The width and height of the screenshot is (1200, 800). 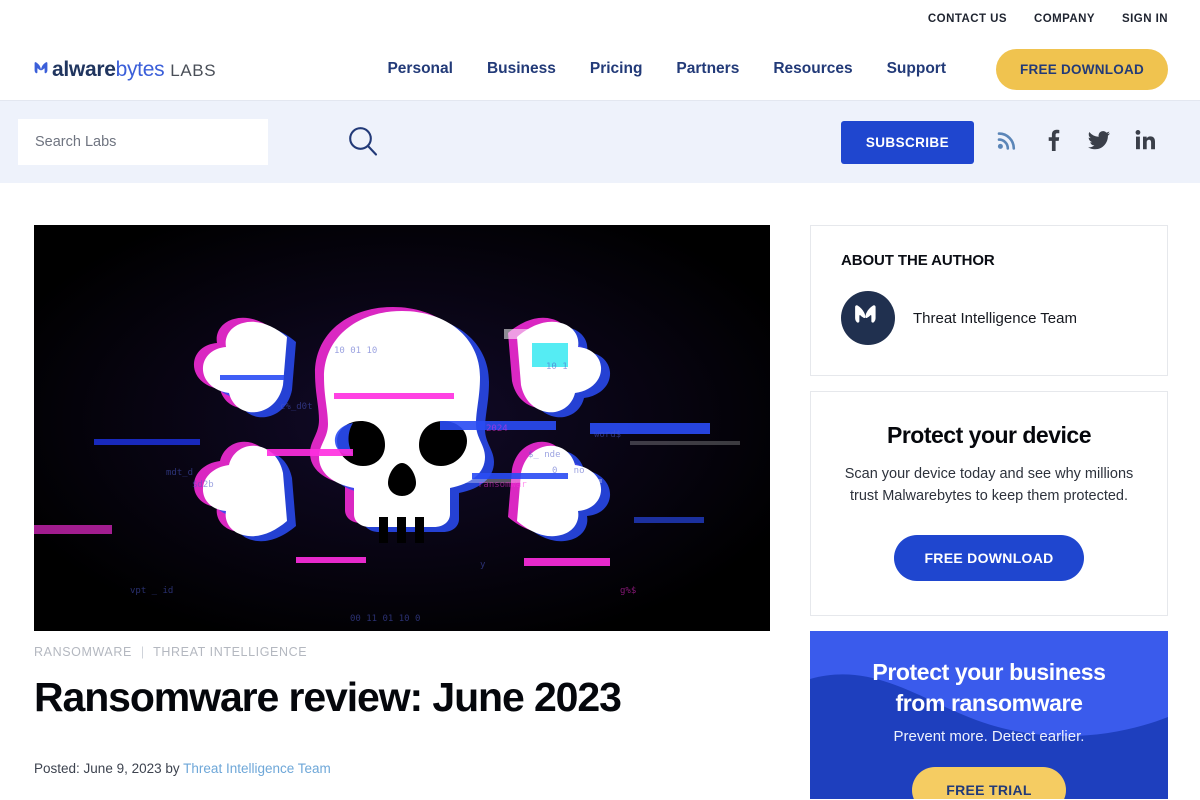 I want to click on free-trial-button: FREE TRIAL, so click(x=989, y=783).